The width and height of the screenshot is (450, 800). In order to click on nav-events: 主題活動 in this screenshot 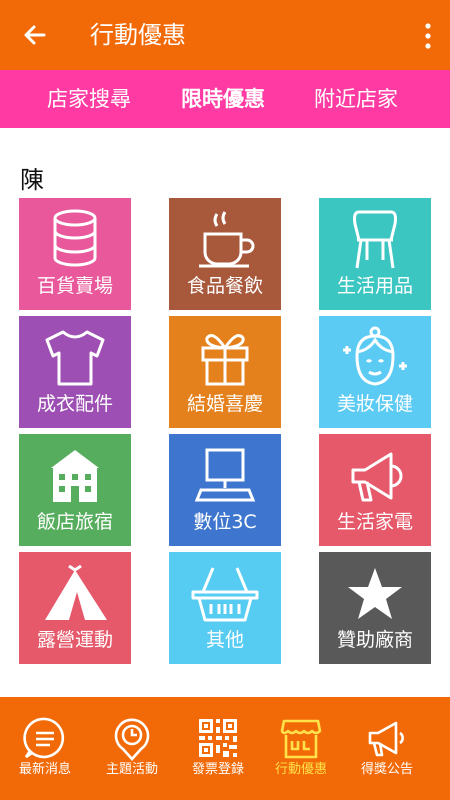, I will do `click(132, 748)`.